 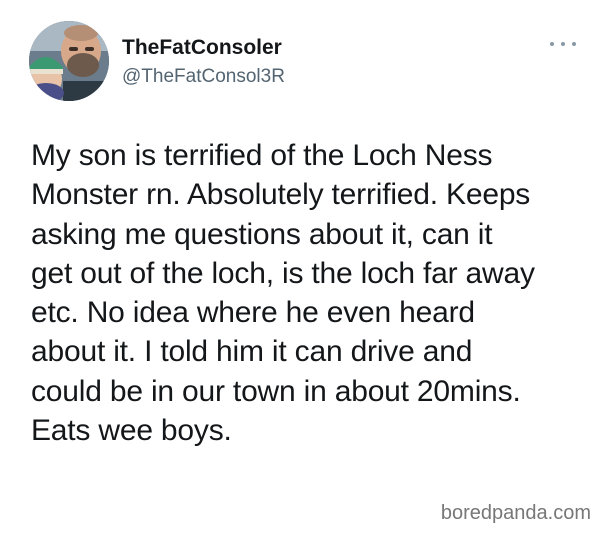 What do you see at coordinates (131, 431) in the screenshot?
I see `tweet-line: Eats wee boys.` at bounding box center [131, 431].